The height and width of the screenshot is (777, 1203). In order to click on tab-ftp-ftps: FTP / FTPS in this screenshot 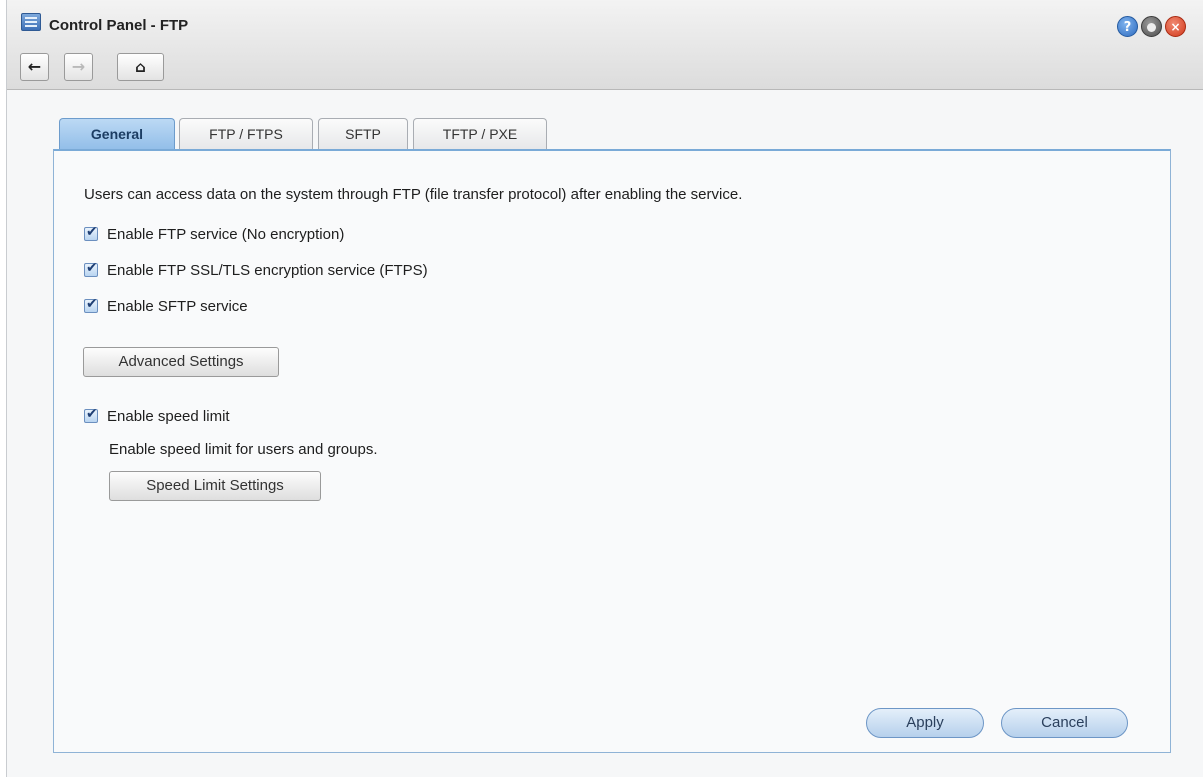, I will do `click(246, 134)`.